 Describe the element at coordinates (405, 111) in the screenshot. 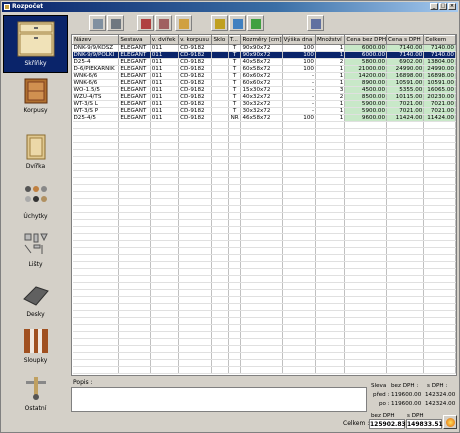

I see `table-cell: 7021.00` at that location.